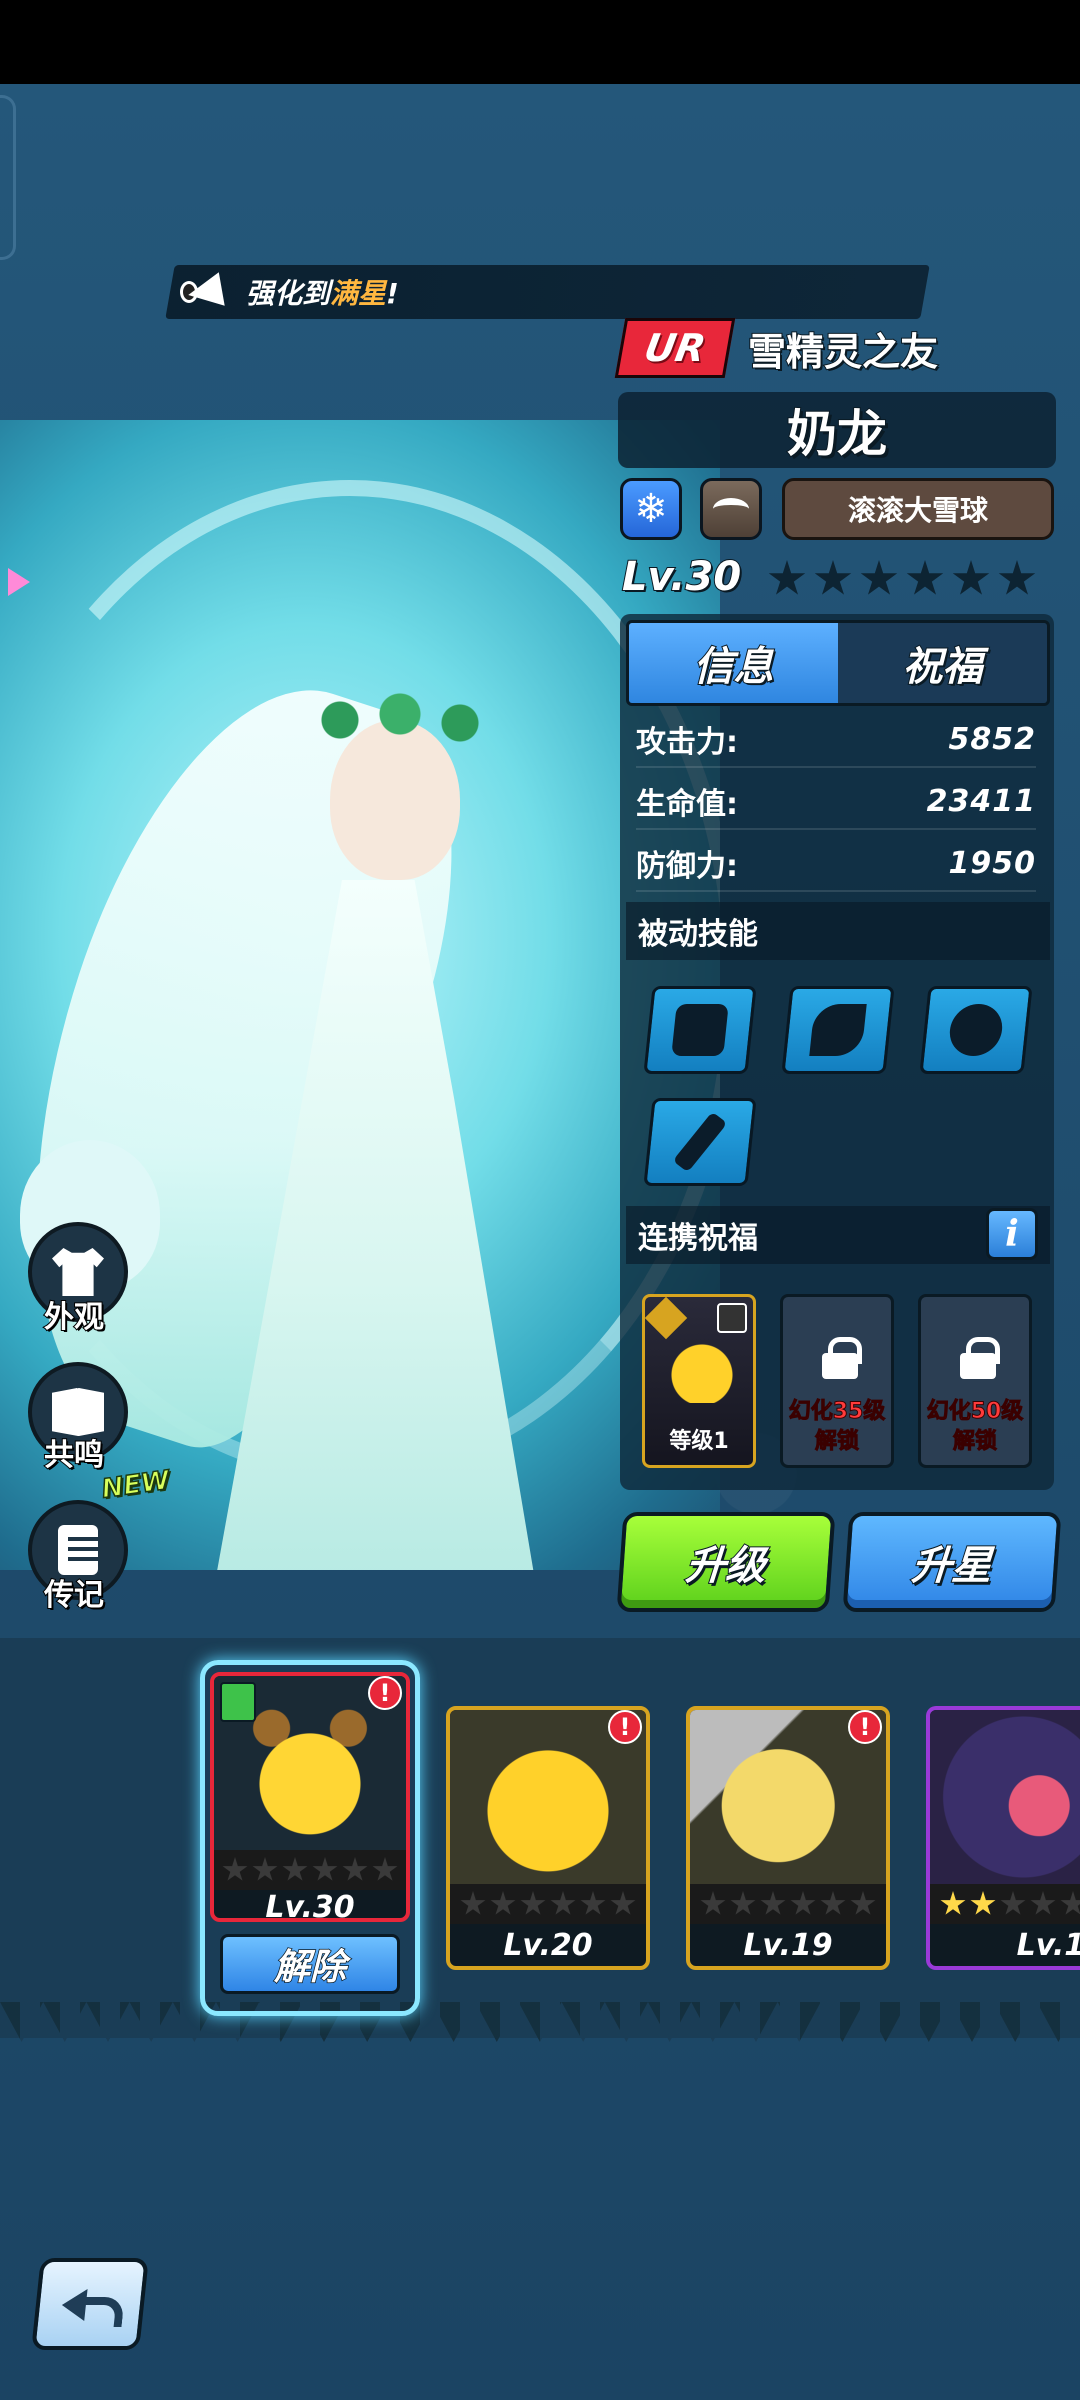 The image size is (1080, 2400). I want to click on blessing-slot-1: 等级1, so click(699, 1381).